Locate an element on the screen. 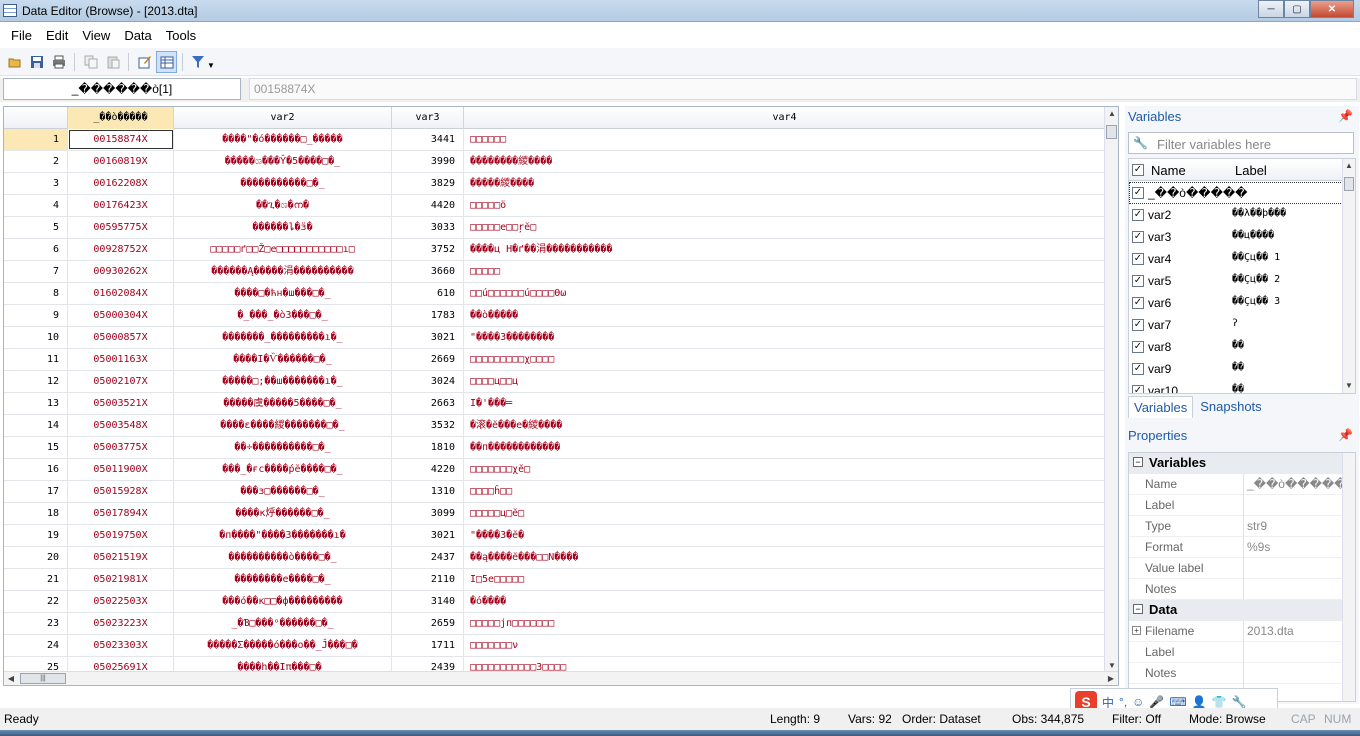  variable-row: ✓ var6 ��Çц�� 3 is located at coordinates (1236, 303).